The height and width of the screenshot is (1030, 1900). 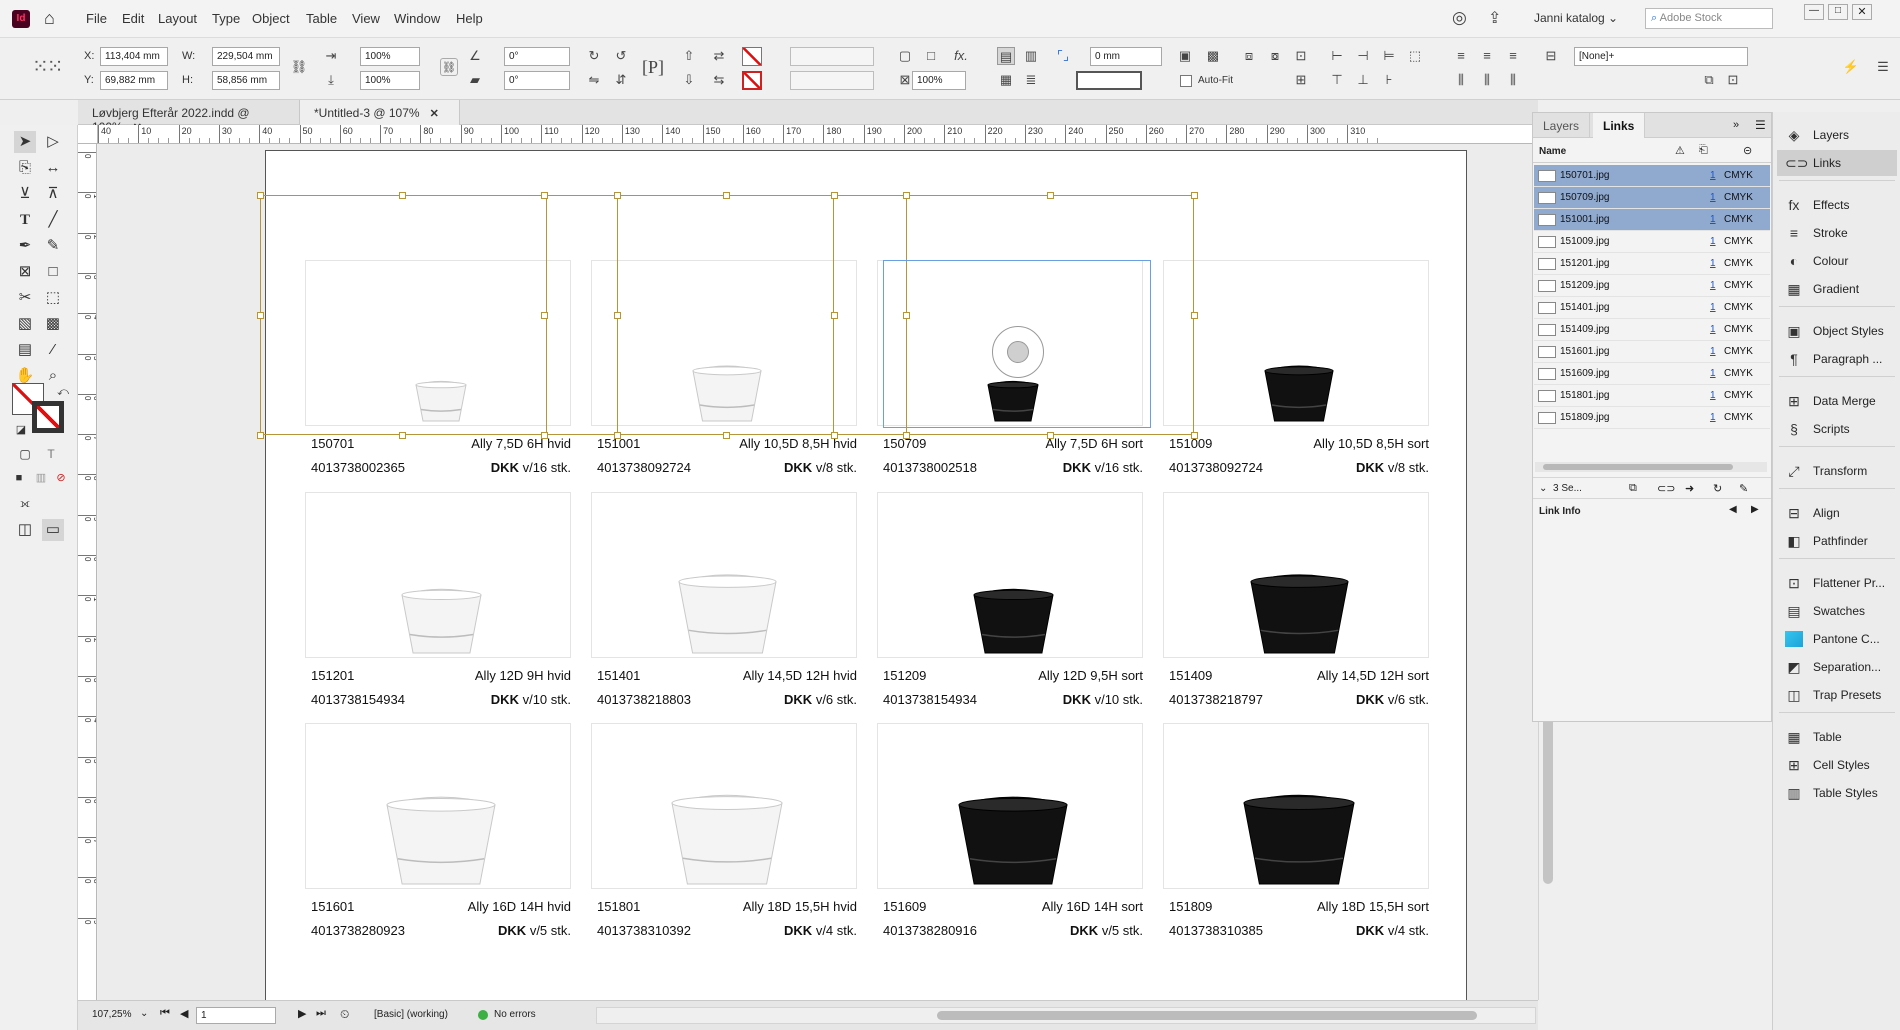 What do you see at coordinates (1837, 695) in the screenshot?
I see `panel-trap-presets: ◫ Trap Presets` at bounding box center [1837, 695].